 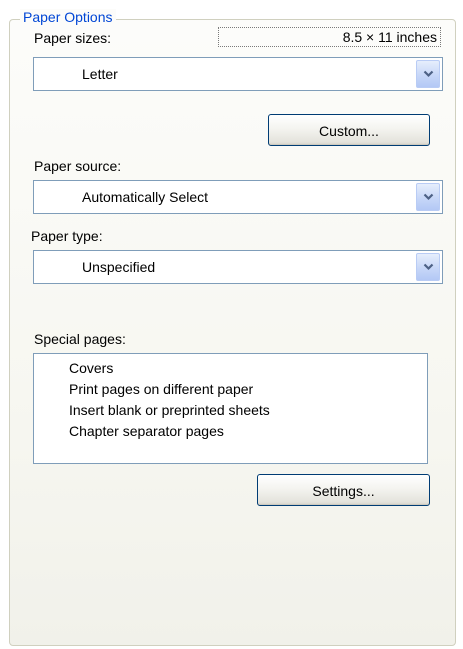 What do you see at coordinates (73, 38) in the screenshot?
I see `paper-sizes-label: Paper sizes:` at bounding box center [73, 38].